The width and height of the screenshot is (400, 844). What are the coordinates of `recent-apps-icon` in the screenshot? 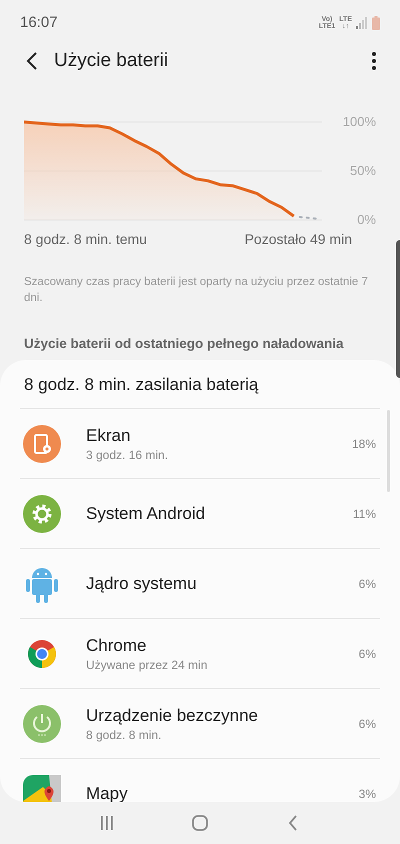 It's located at (107, 823).